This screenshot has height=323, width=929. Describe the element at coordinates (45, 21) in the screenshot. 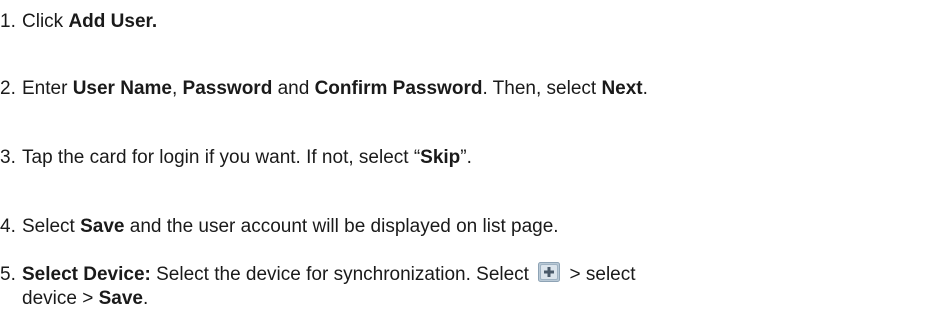

I see `step-text: Click` at that location.